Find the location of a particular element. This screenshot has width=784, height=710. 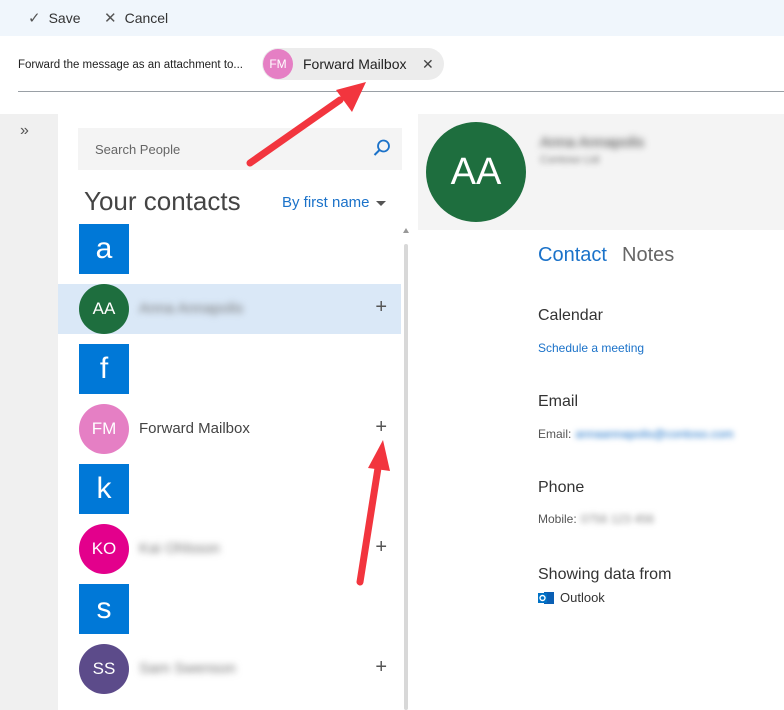

command-bar: ✓ Save ✕ Cancel is located at coordinates (392, 18).